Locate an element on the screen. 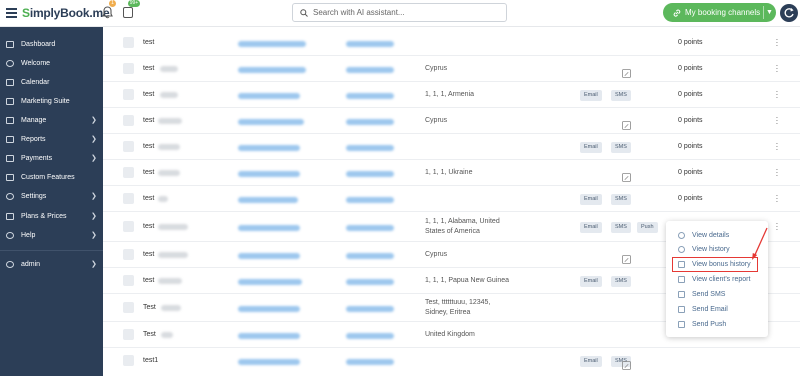  calendar-icon is located at coordinates (10, 82).